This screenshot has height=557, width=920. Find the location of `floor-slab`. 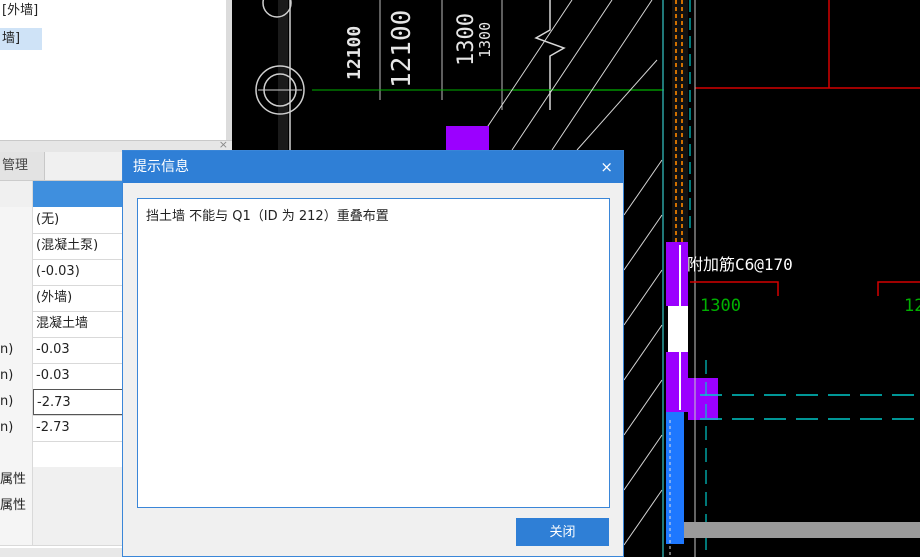

floor-slab is located at coordinates (802, 530).